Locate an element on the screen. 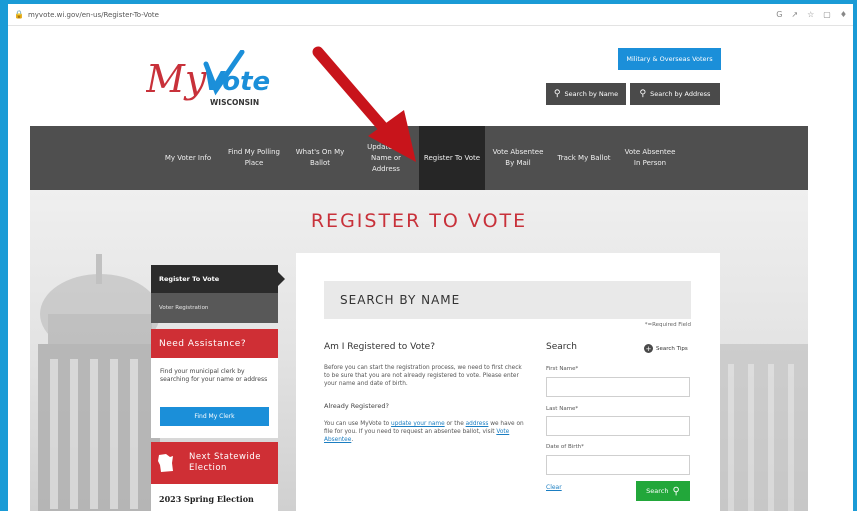 Image resolution: width=857 pixels, height=511 pixels. search-submit-button: Search ⚲ is located at coordinates (663, 491).